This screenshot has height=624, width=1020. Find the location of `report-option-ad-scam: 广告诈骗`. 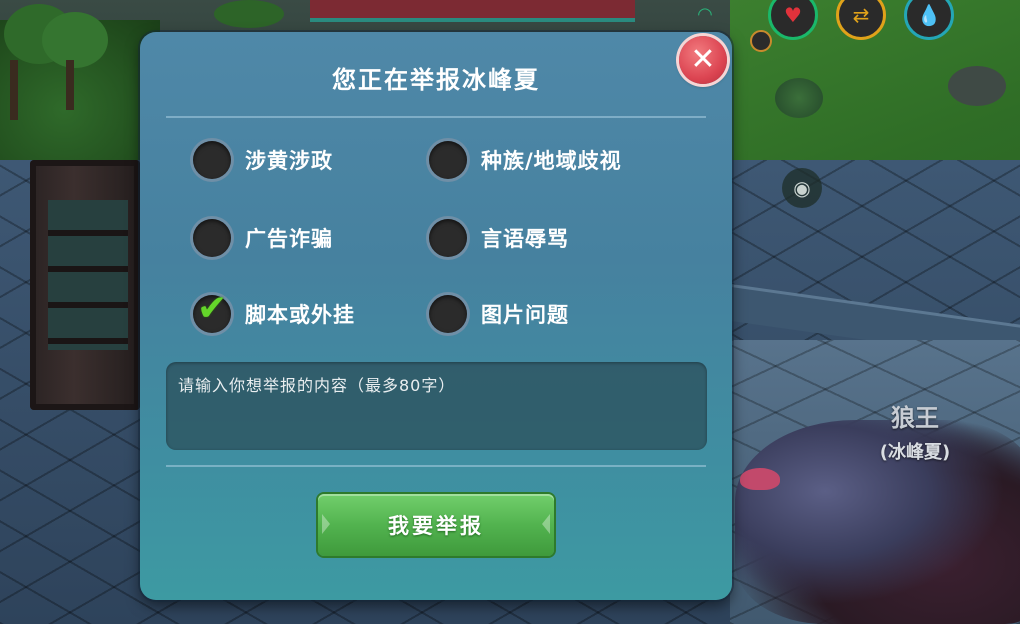

report-option-ad-scam: 广告诈骗 is located at coordinates (263, 238).